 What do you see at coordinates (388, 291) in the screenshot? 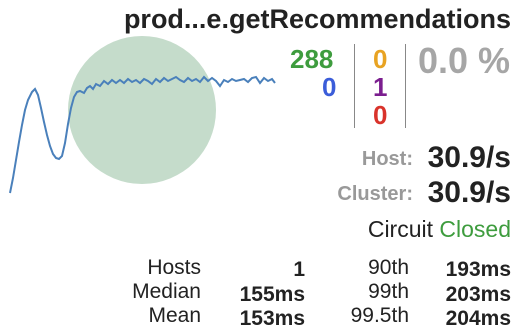
I see `p99-label: 99th` at bounding box center [388, 291].